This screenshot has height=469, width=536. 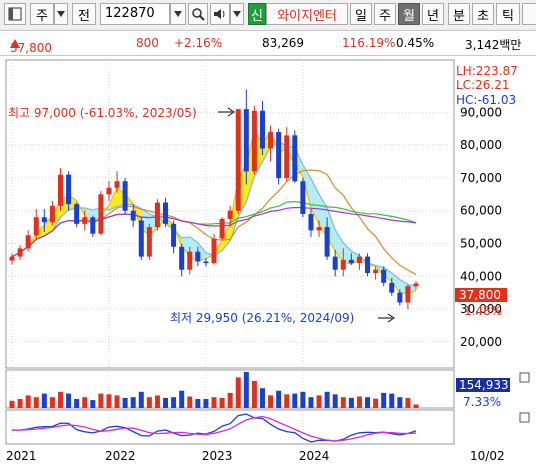 What do you see at coordinates (120, 456) in the screenshot?
I see `x-axis-label: 2022` at bounding box center [120, 456].